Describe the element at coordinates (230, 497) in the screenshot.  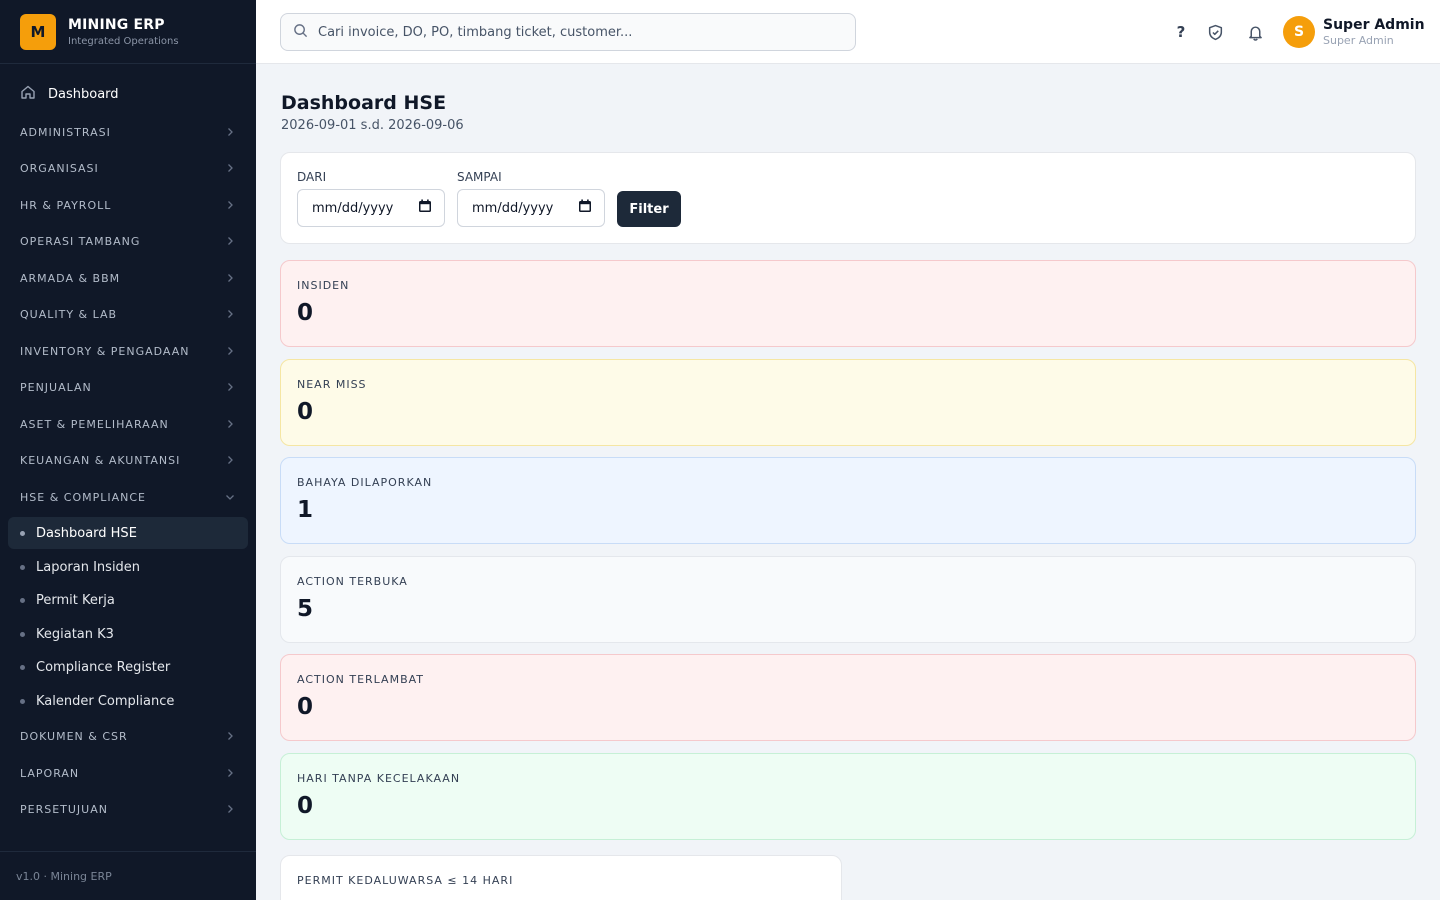
I see `chevron-down-icon` at that location.